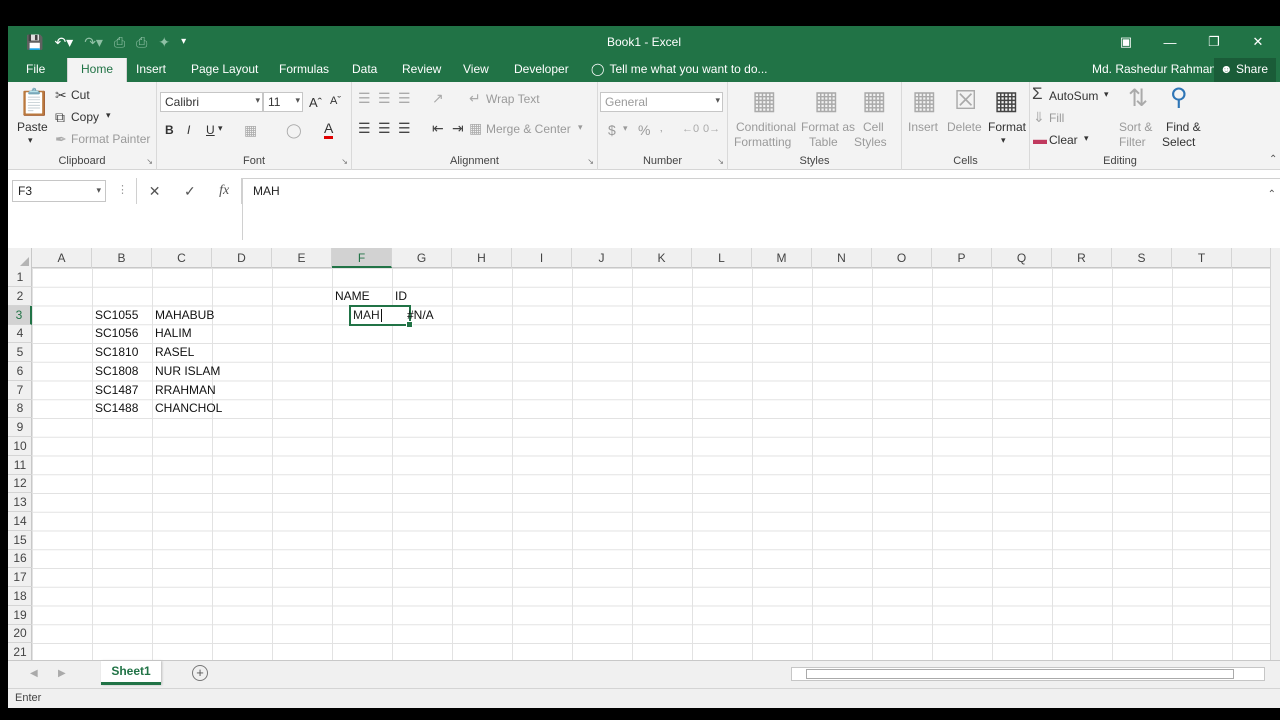 This screenshot has width=1280, height=720. I want to click on borders-icon: ▦, so click(250, 130).